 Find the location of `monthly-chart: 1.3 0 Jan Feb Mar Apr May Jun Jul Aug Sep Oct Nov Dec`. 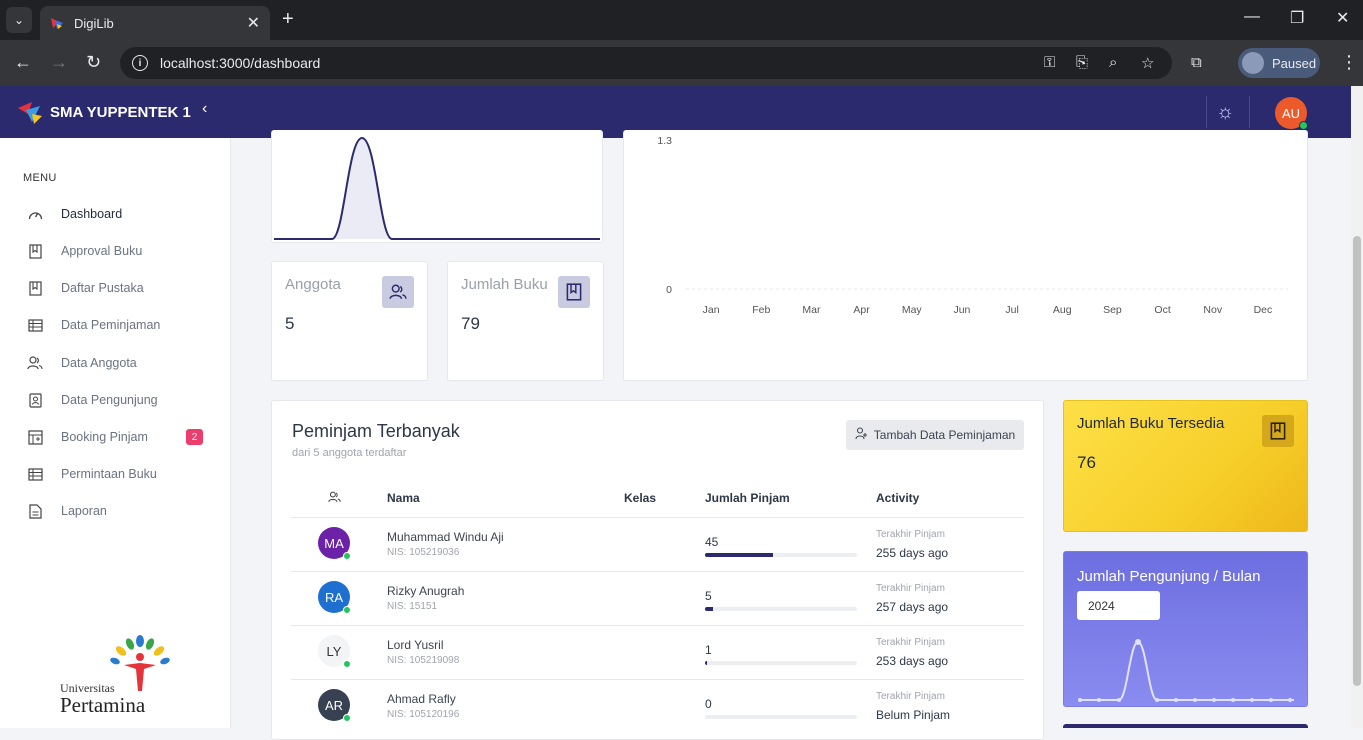

monthly-chart: 1.3 0 Jan Feb Mar Apr May Jun Jul Aug Sep Oct Nov Dec is located at coordinates (972, 225).